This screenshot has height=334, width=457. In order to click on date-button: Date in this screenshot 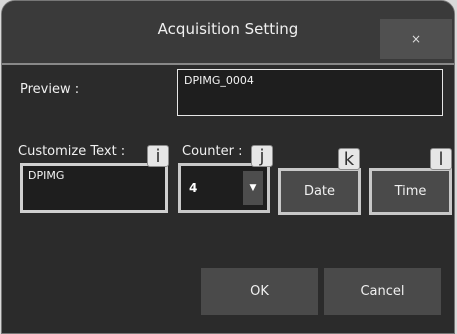, I will do `click(319, 191)`.